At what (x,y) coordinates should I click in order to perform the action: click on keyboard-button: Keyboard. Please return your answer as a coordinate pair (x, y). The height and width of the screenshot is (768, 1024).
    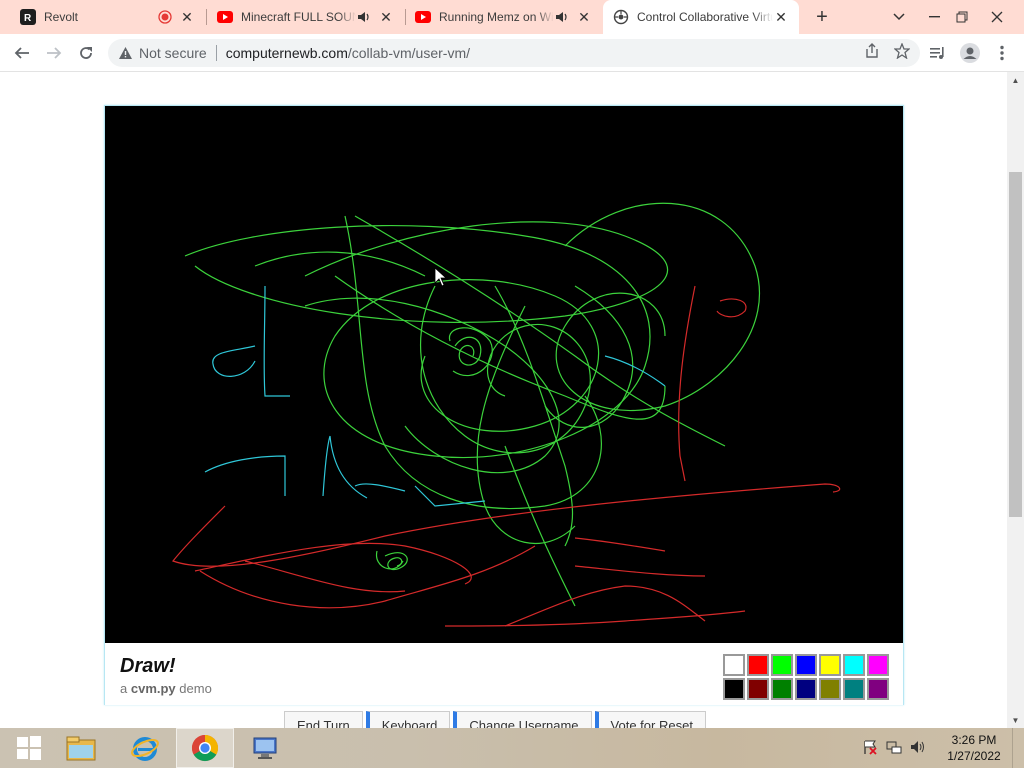
    Looking at the image, I should click on (408, 719).